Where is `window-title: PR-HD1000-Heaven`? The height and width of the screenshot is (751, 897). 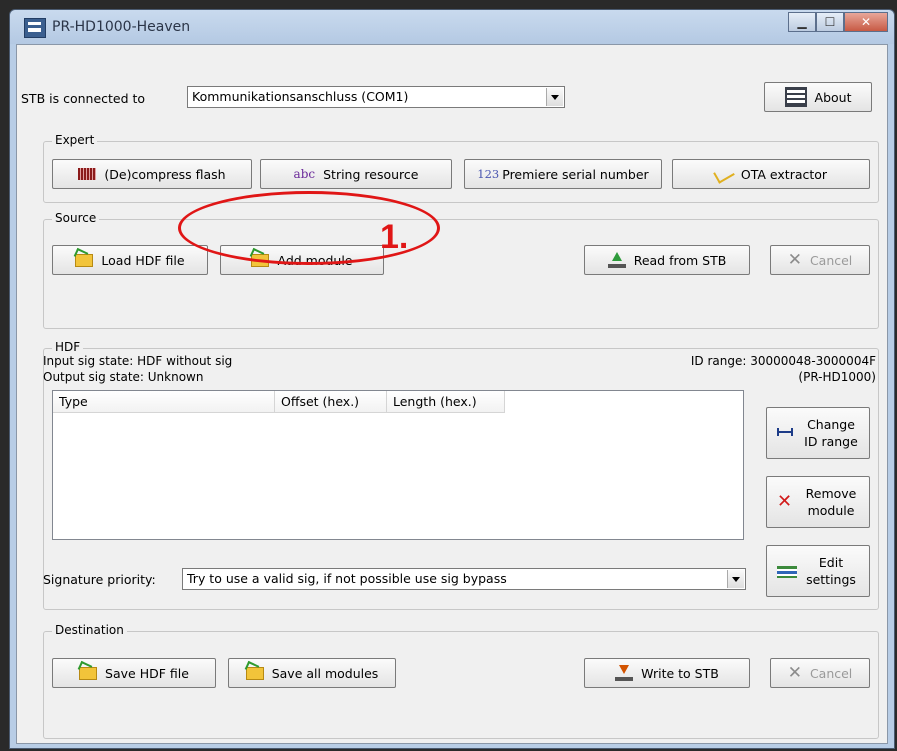
window-title: PR-HD1000-Heaven is located at coordinates (121, 27).